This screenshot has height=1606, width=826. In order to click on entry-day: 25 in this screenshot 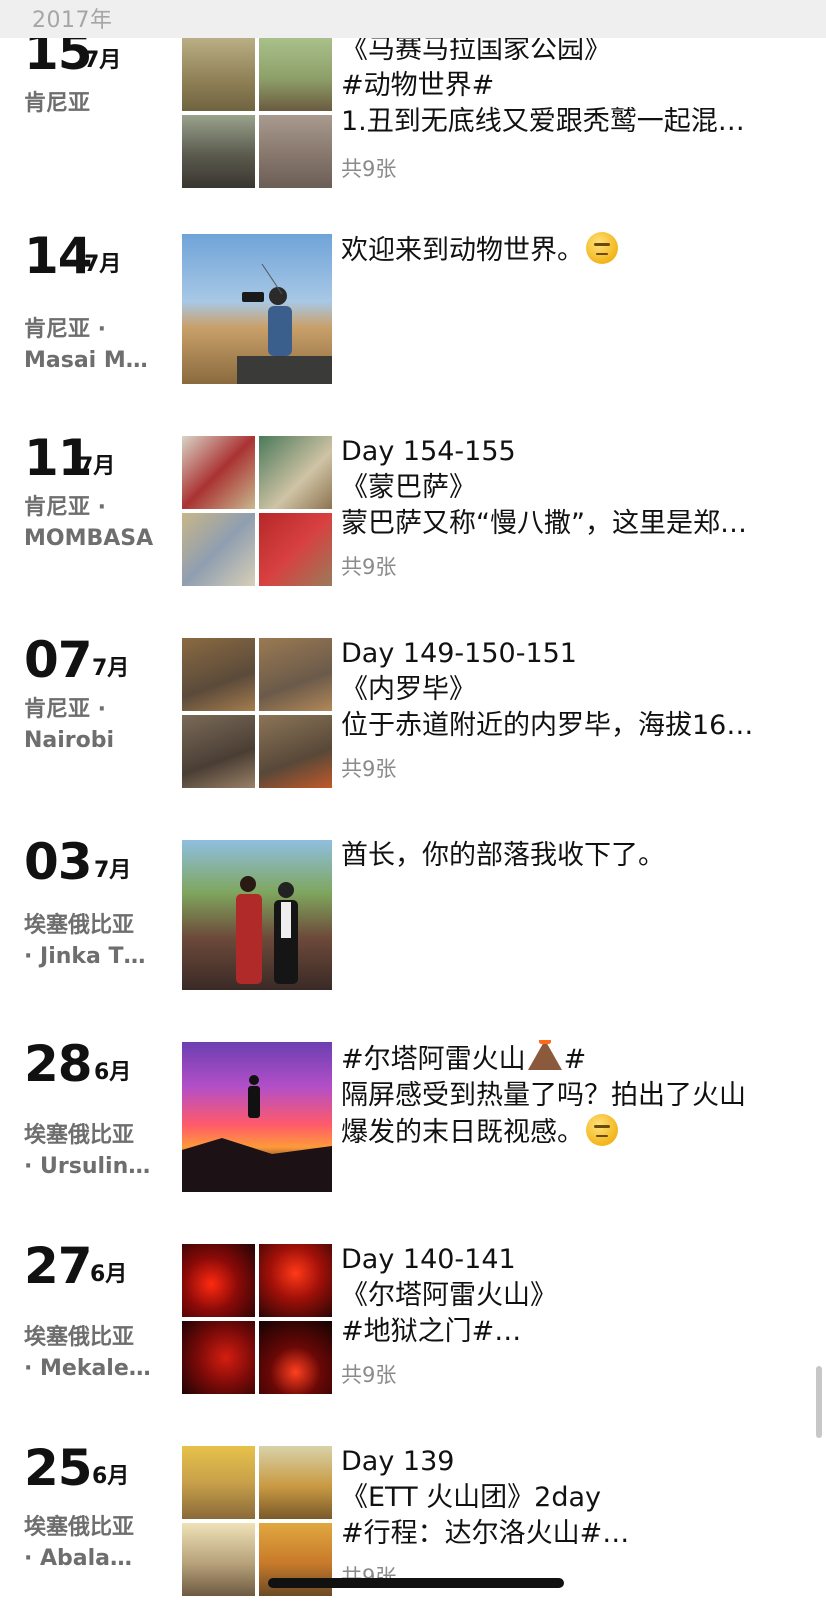, I will do `click(58, 1468)`.